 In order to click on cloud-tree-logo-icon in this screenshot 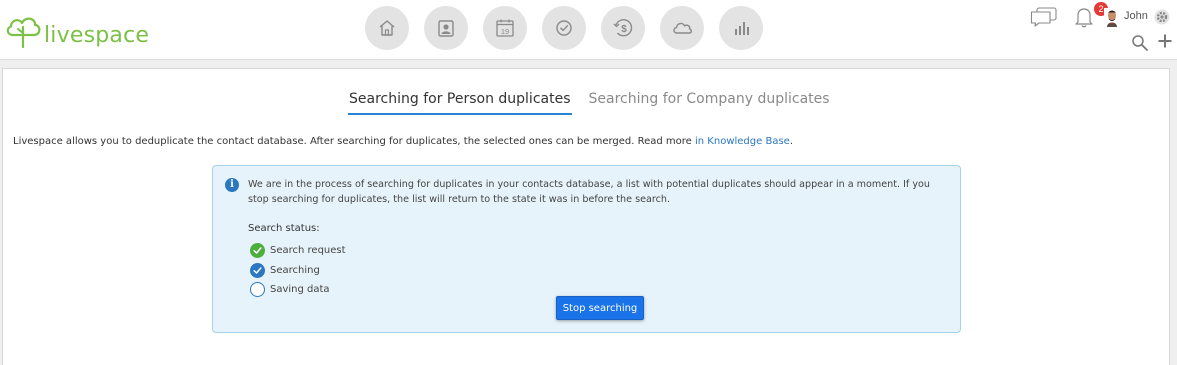, I will do `click(23, 33)`.